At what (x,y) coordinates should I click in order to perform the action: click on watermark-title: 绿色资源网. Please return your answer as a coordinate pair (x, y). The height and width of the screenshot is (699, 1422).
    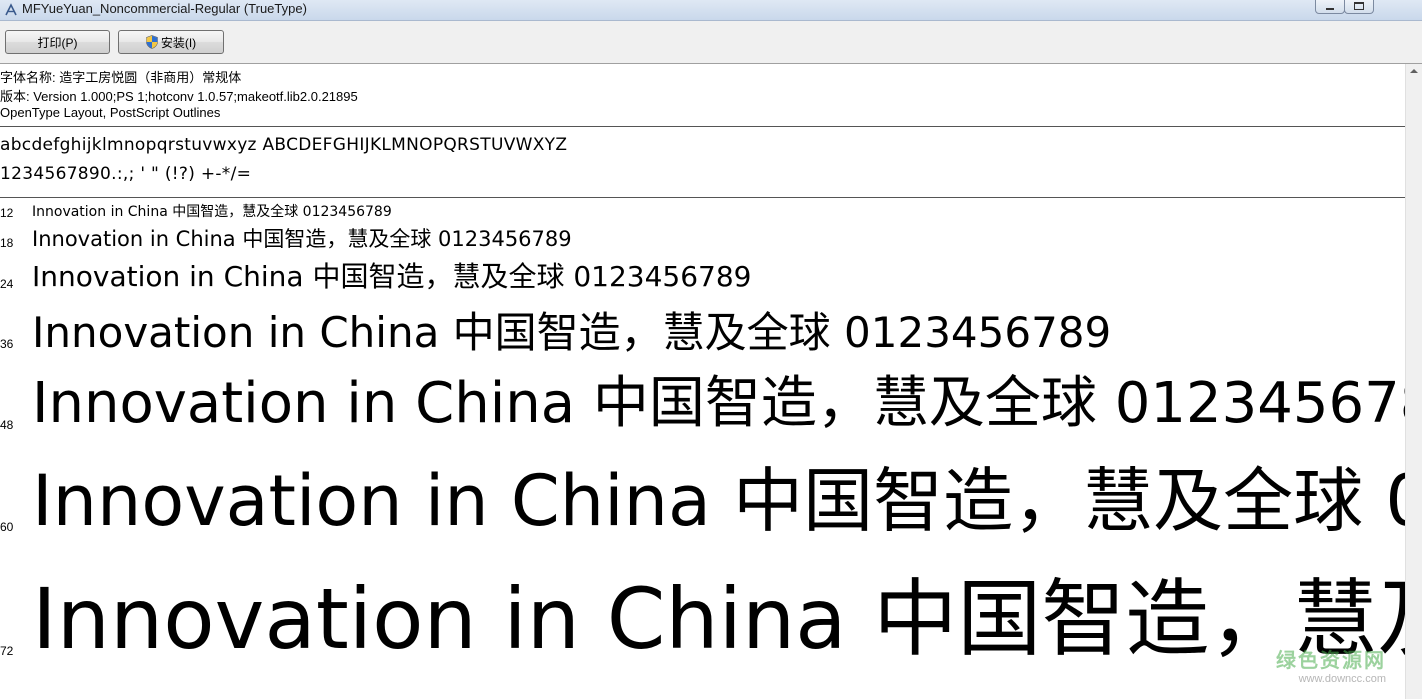
    Looking at the image, I should click on (1331, 661).